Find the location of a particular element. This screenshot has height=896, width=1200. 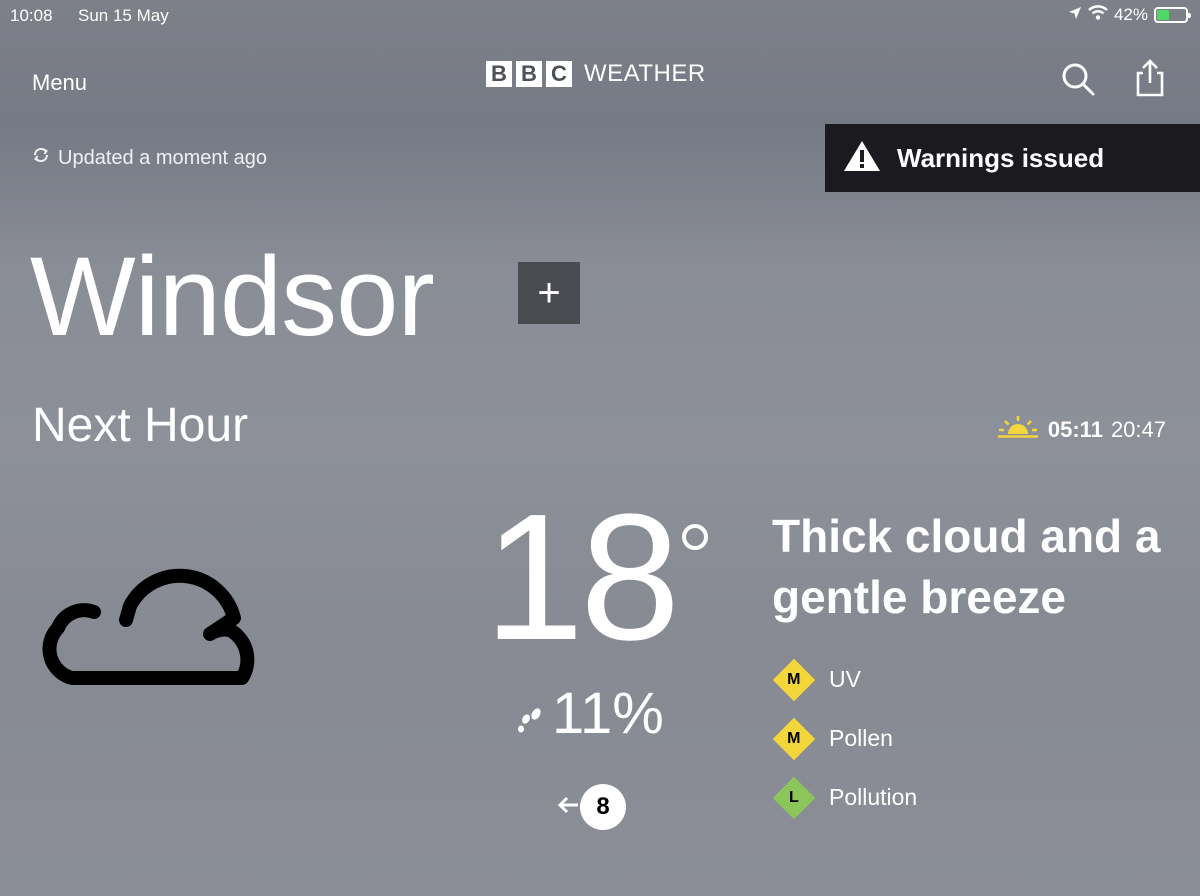

forecast-period: Next Hour is located at coordinates (140, 425).